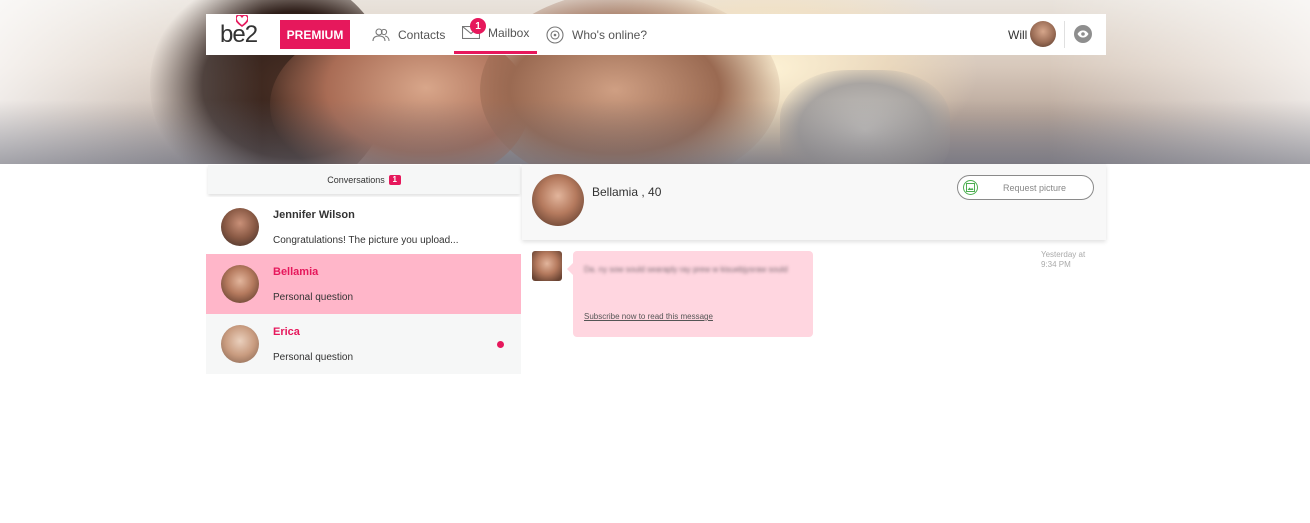  Describe the element at coordinates (1035, 188) in the screenshot. I see `request-picture-label: Request picture` at that location.